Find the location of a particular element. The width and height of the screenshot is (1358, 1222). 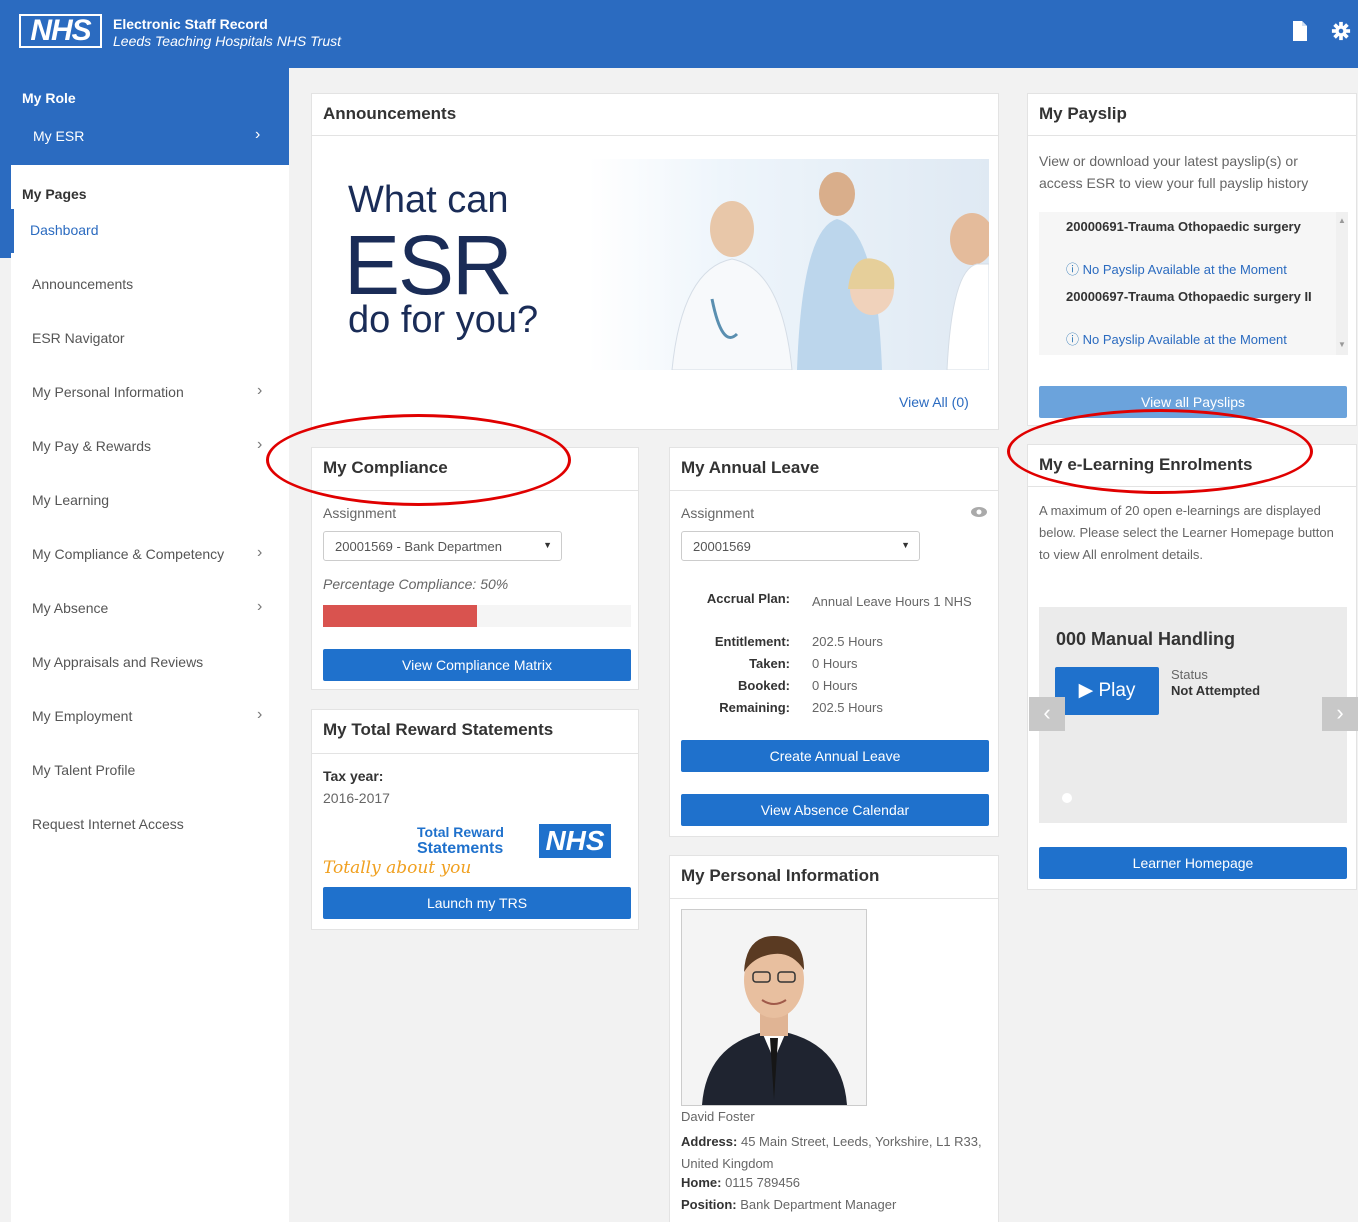

scroll-down-icon: ▼ is located at coordinates (1342, 344).